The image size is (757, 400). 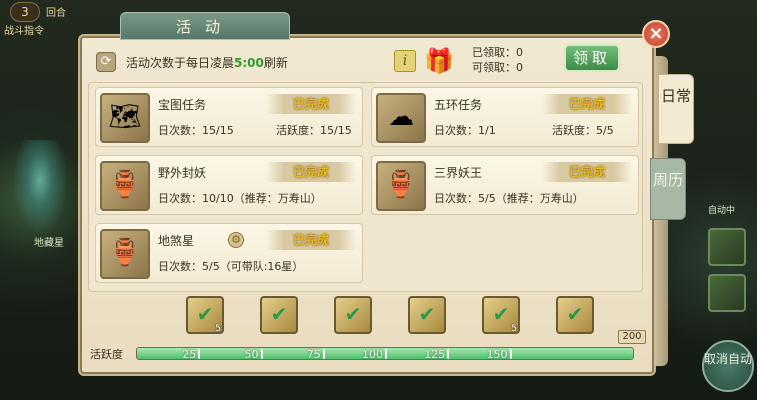 What do you see at coordinates (313, 354) in the screenshot?
I see `milestone-label: 75` at bounding box center [313, 354].